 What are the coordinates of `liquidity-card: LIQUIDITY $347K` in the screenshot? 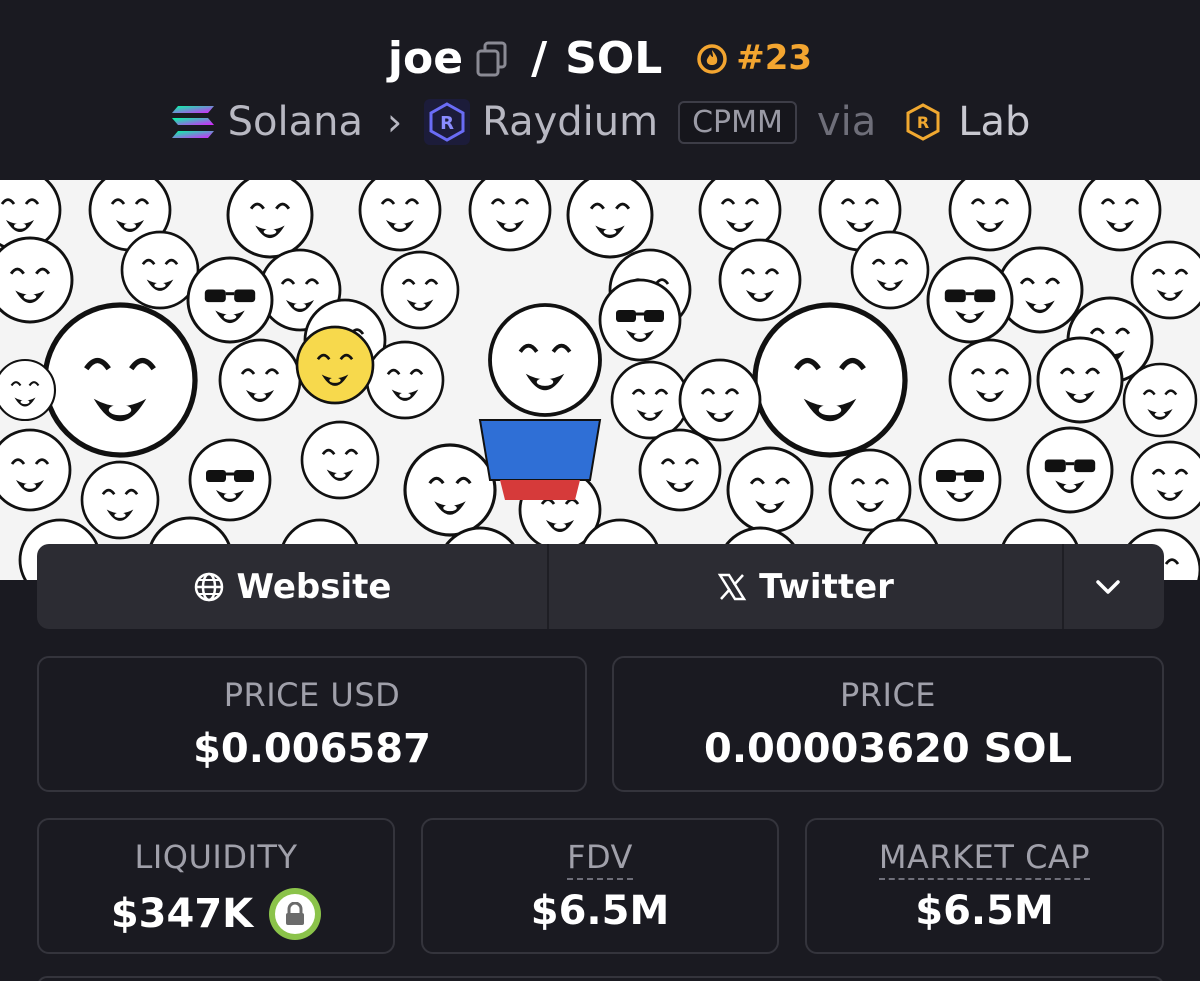 It's located at (216, 886).